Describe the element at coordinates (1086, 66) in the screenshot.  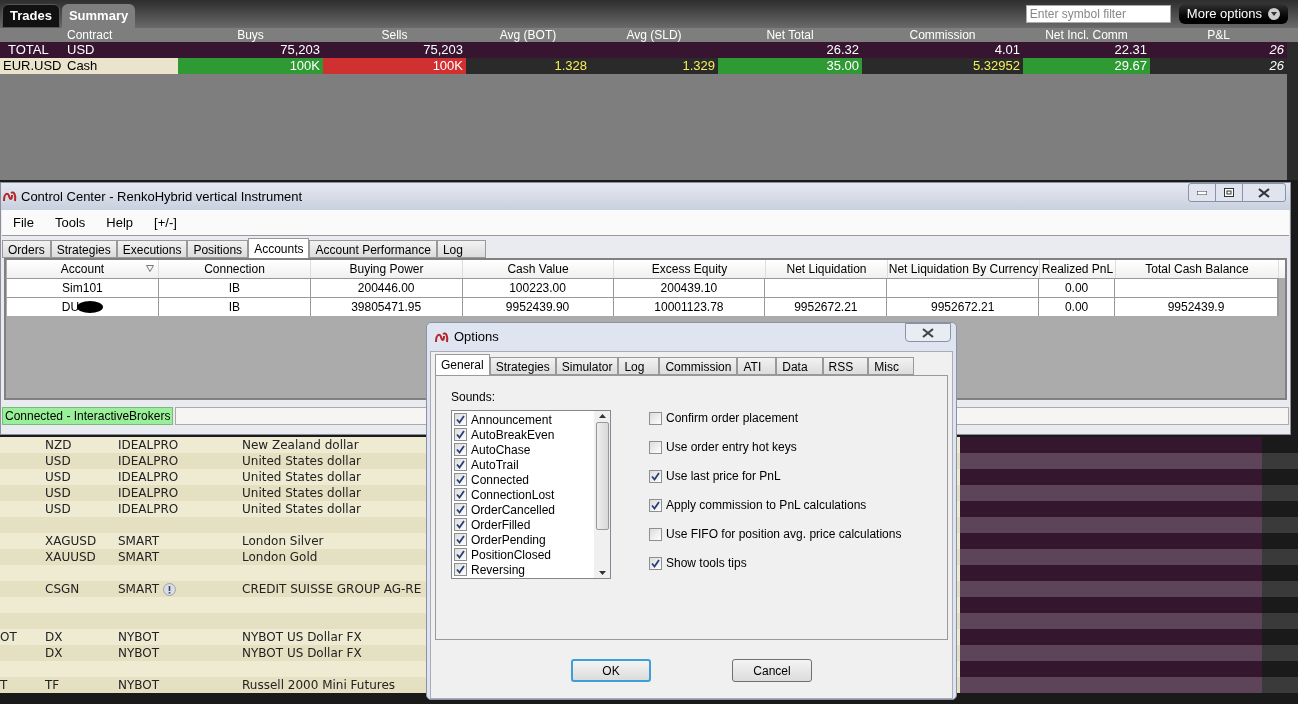
I see `value-cell: 29.67` at that location.